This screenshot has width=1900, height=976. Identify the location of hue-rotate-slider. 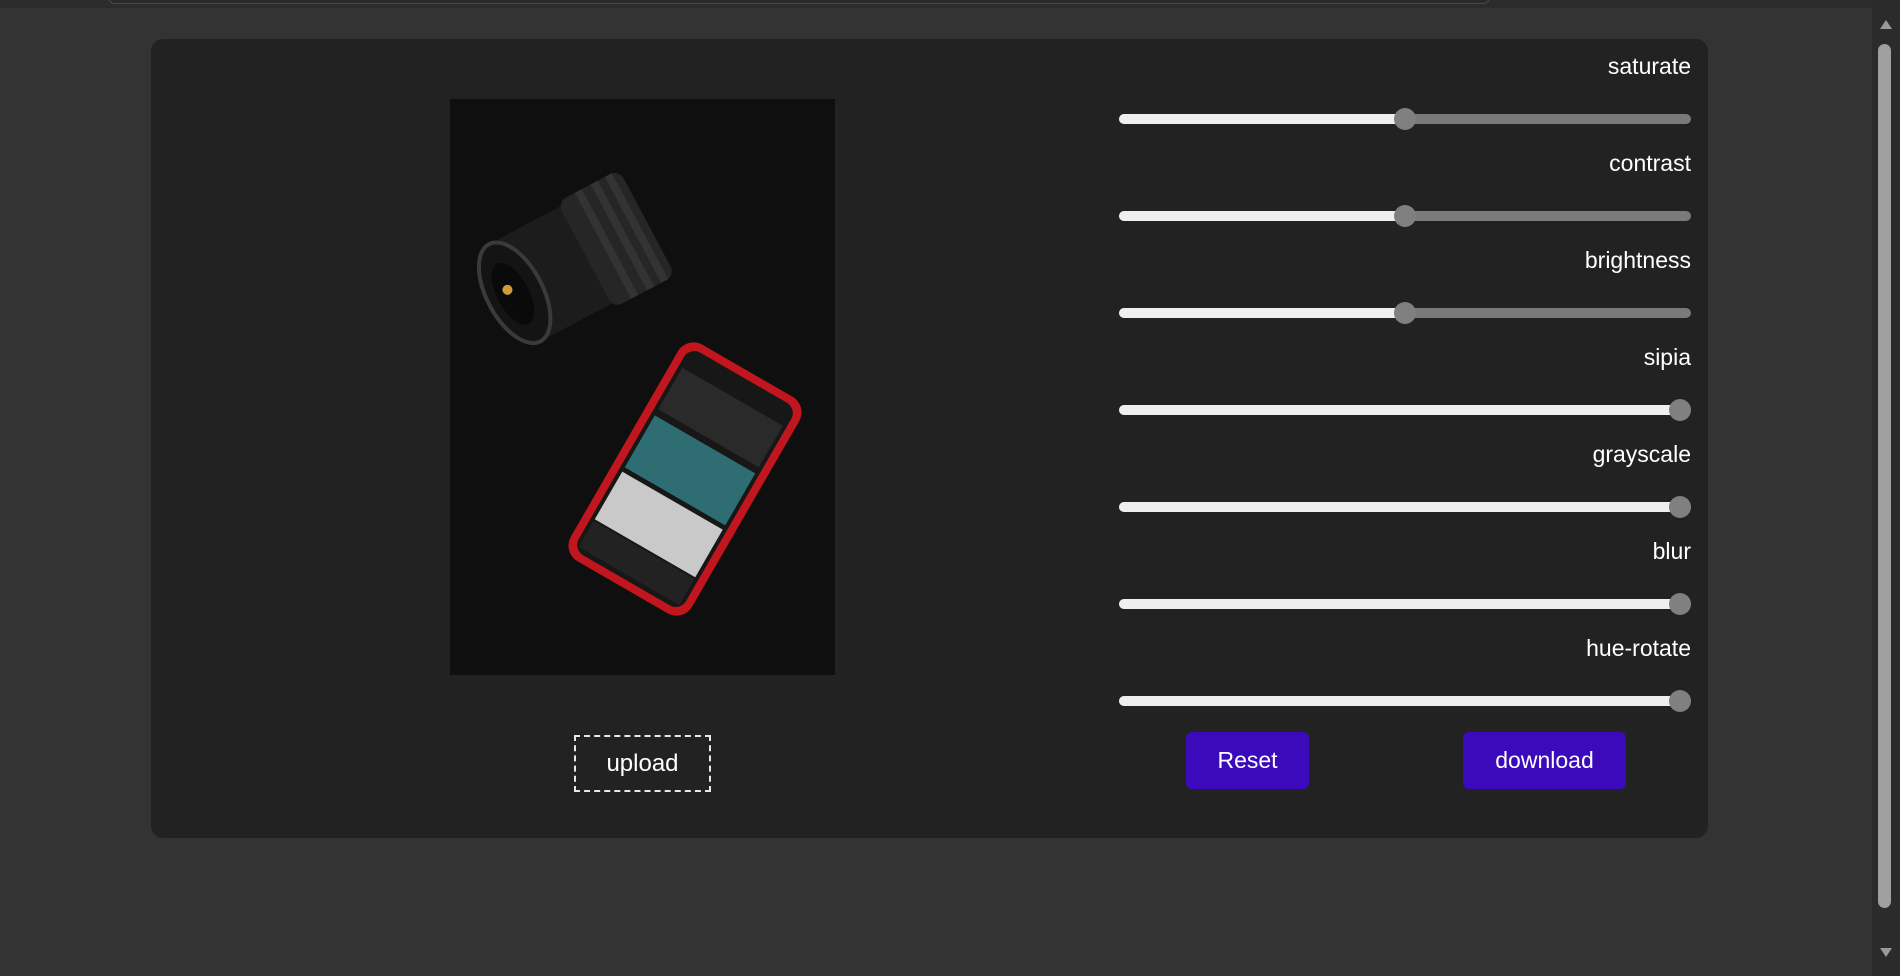
(1405, 701).